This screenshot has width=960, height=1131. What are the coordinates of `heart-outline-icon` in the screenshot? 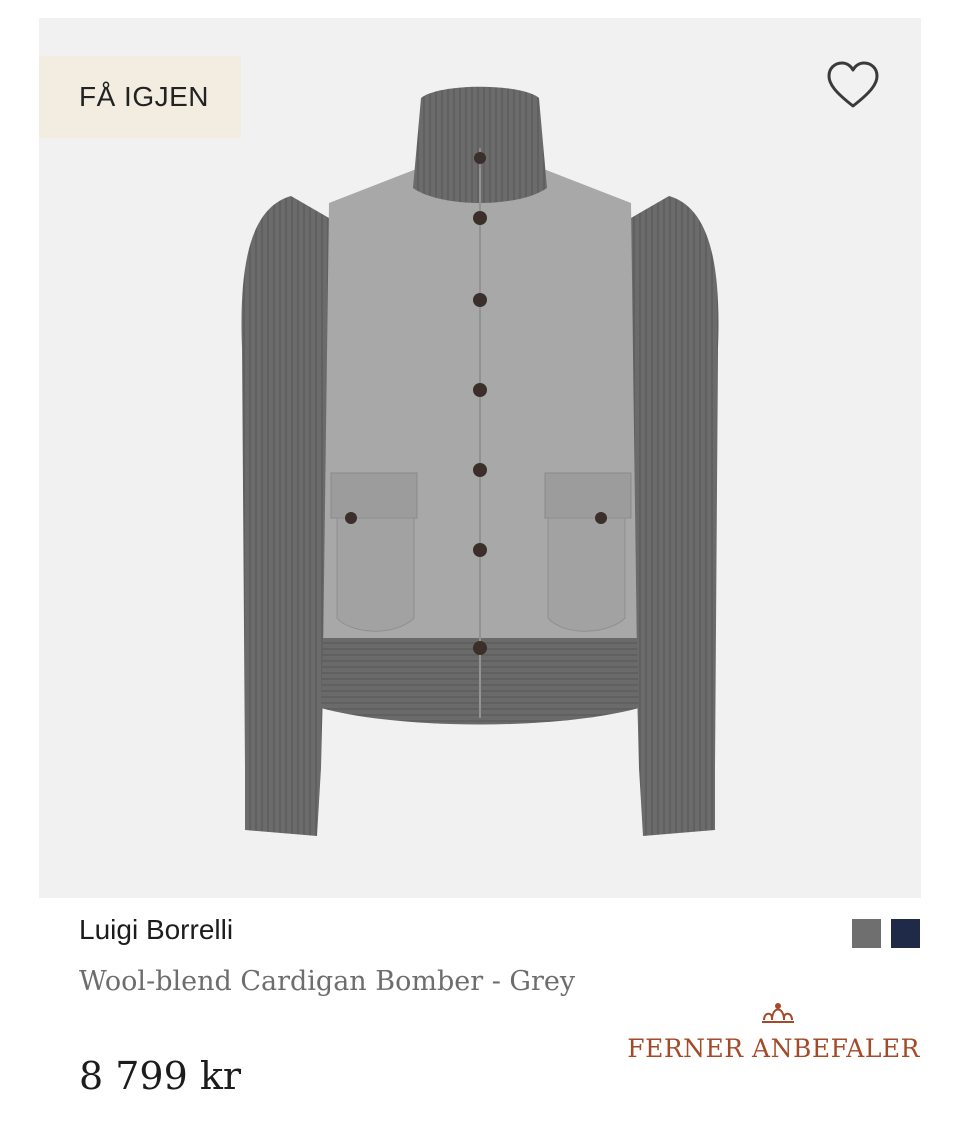 It's located at (853, 84).